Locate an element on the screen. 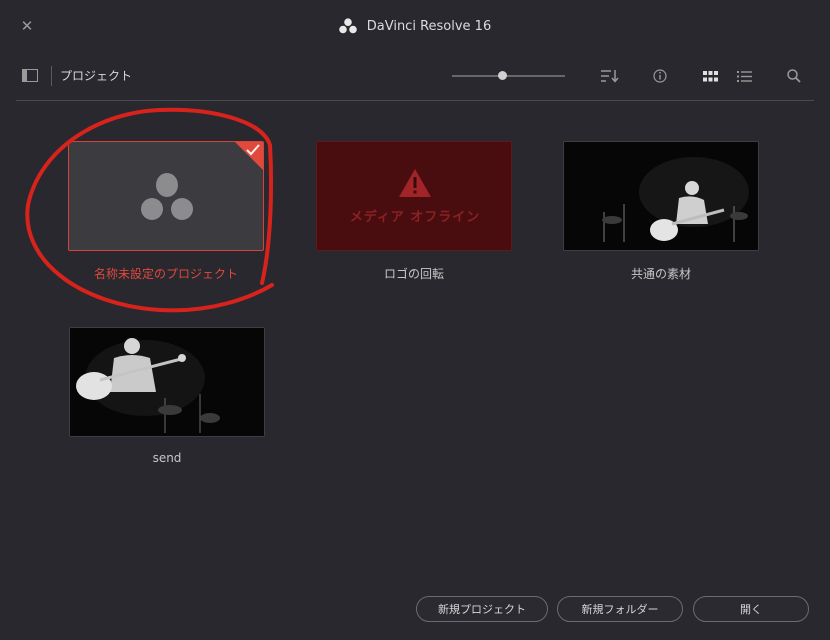 This screenshot has height=640, width=830. zoom-slider is located at coordinates (508, 75).